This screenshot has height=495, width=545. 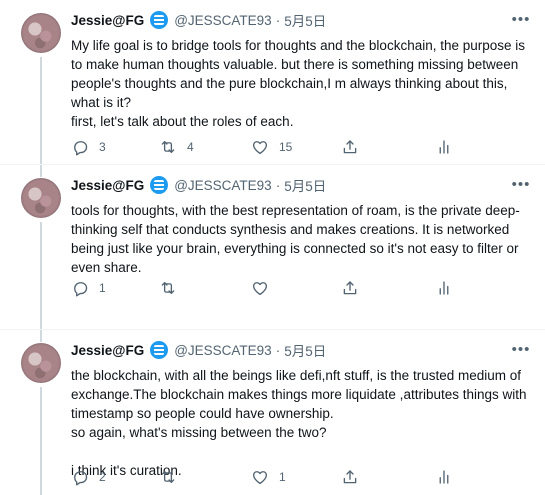 I want to click on reply-button: 1, so click(x=88, y=288).